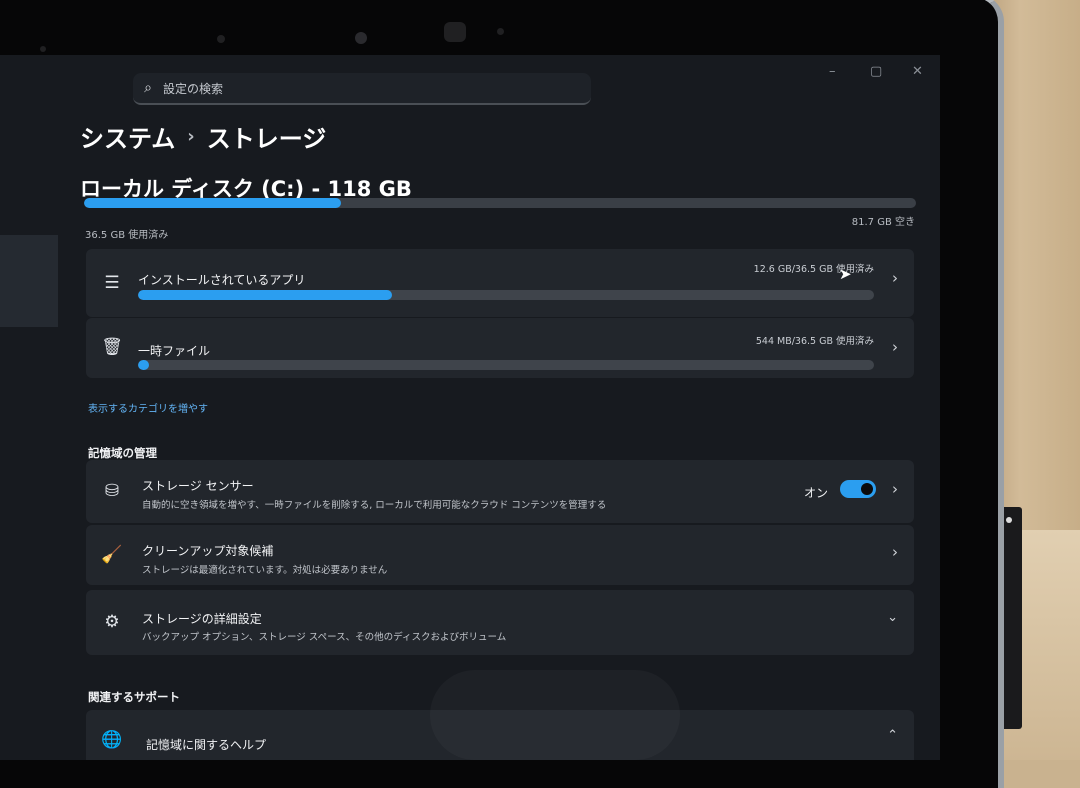 The image size is (1080, 788). Describe the element at coordinates (876, 71) in the screenshot. I see `maximize-button: ▢` at that location.